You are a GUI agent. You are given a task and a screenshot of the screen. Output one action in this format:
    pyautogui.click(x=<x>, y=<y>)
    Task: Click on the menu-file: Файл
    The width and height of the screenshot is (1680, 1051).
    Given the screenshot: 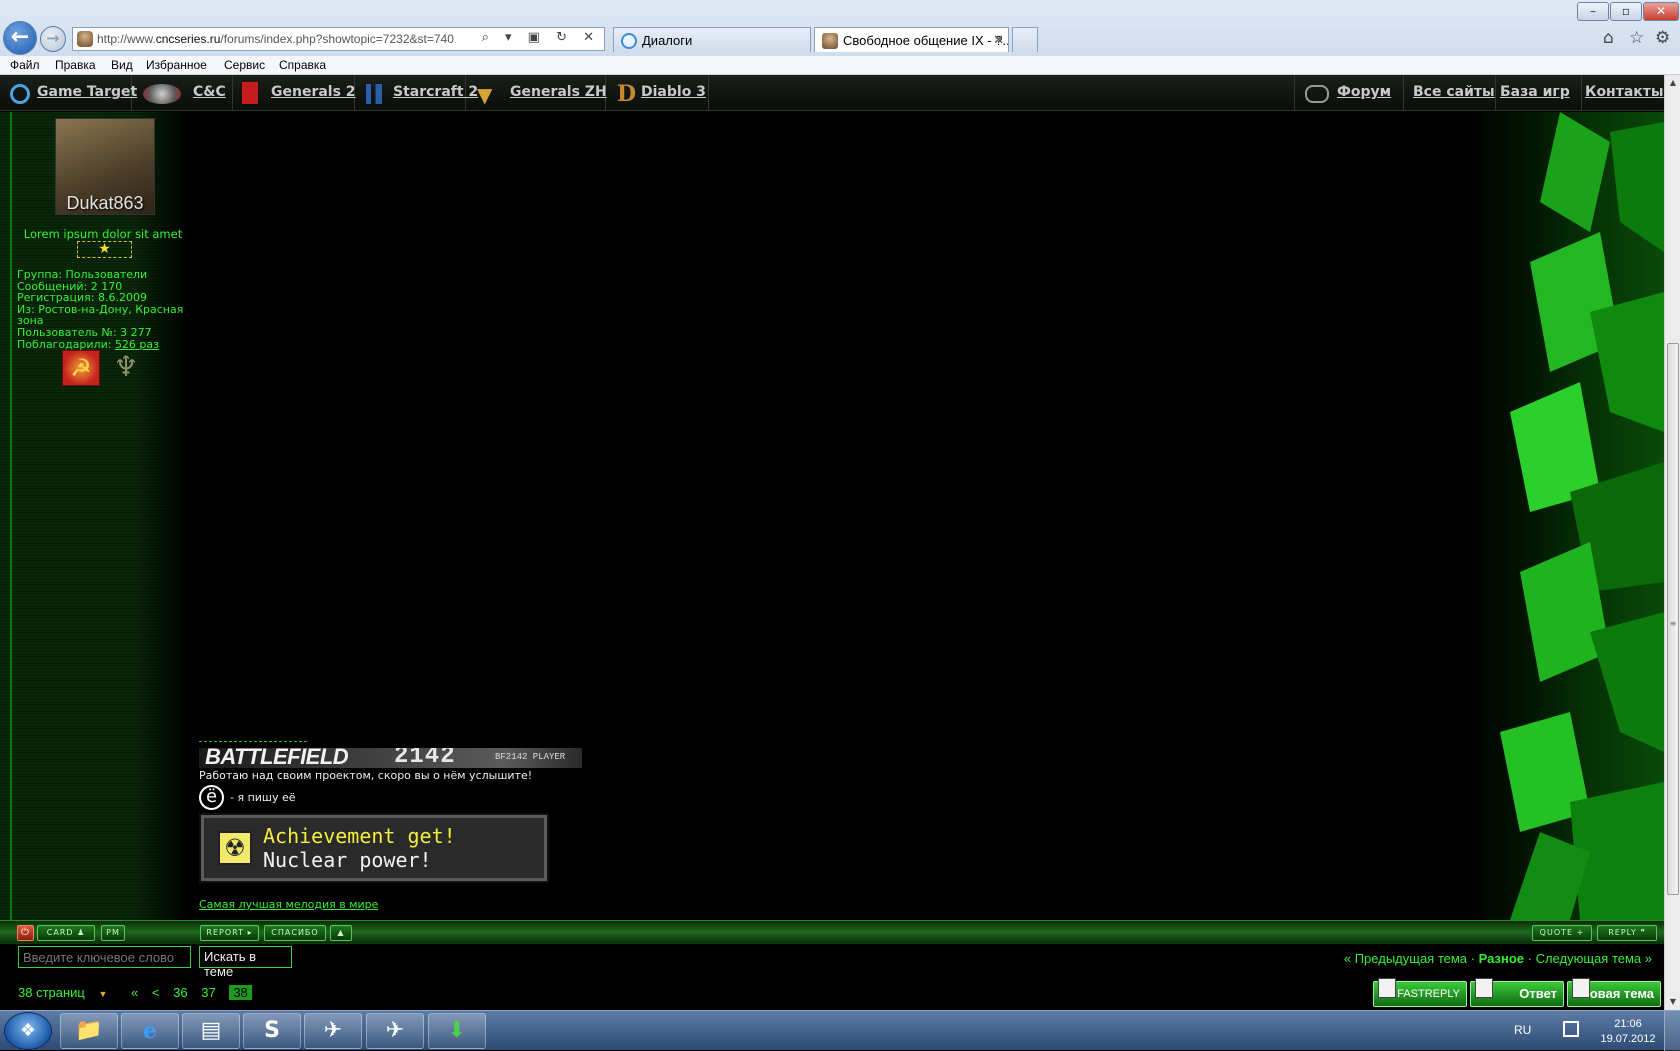 What is the action you would take?
    pyautogui.click(x=25, y=65)
    